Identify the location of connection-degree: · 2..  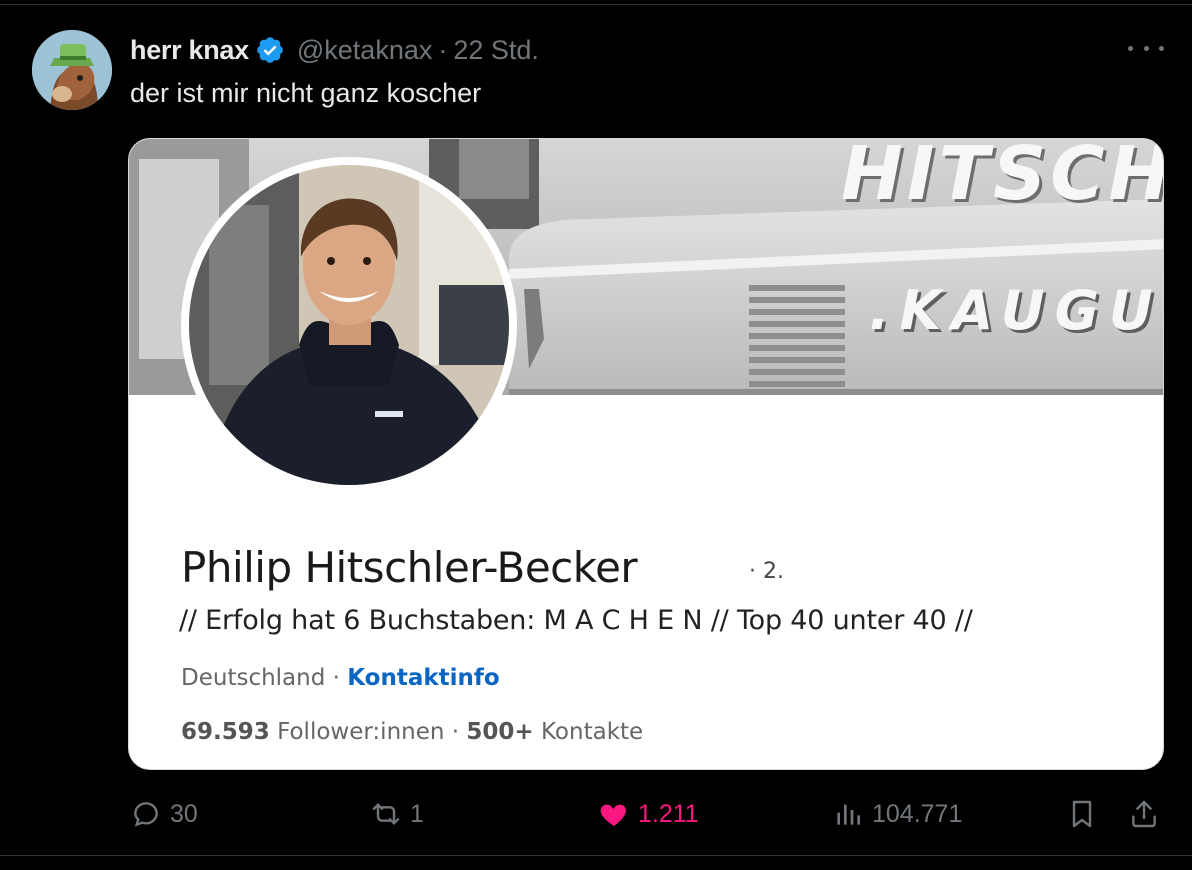
(766, 571).